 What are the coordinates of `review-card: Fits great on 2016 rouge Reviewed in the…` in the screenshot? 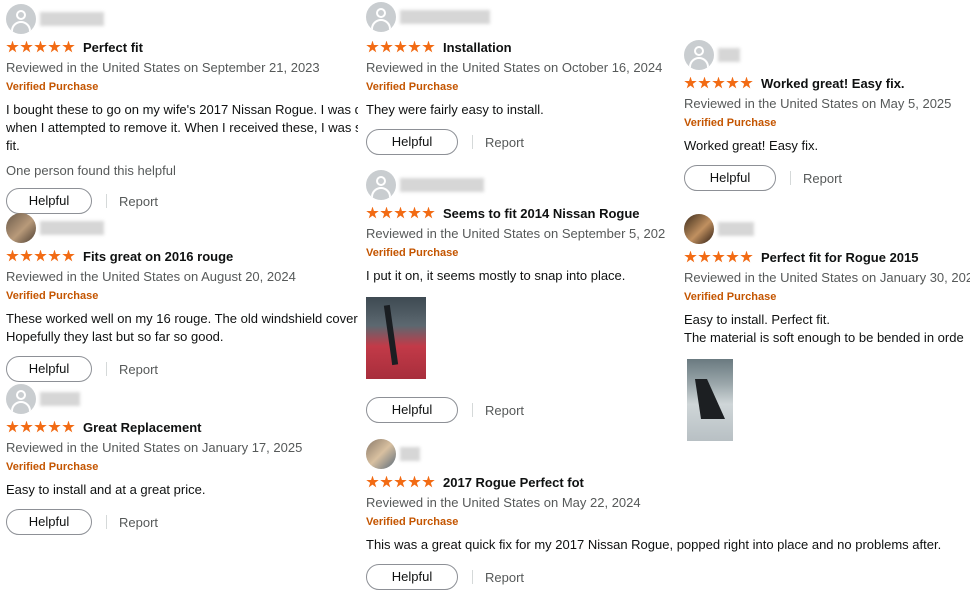 It's located at (182, 297).